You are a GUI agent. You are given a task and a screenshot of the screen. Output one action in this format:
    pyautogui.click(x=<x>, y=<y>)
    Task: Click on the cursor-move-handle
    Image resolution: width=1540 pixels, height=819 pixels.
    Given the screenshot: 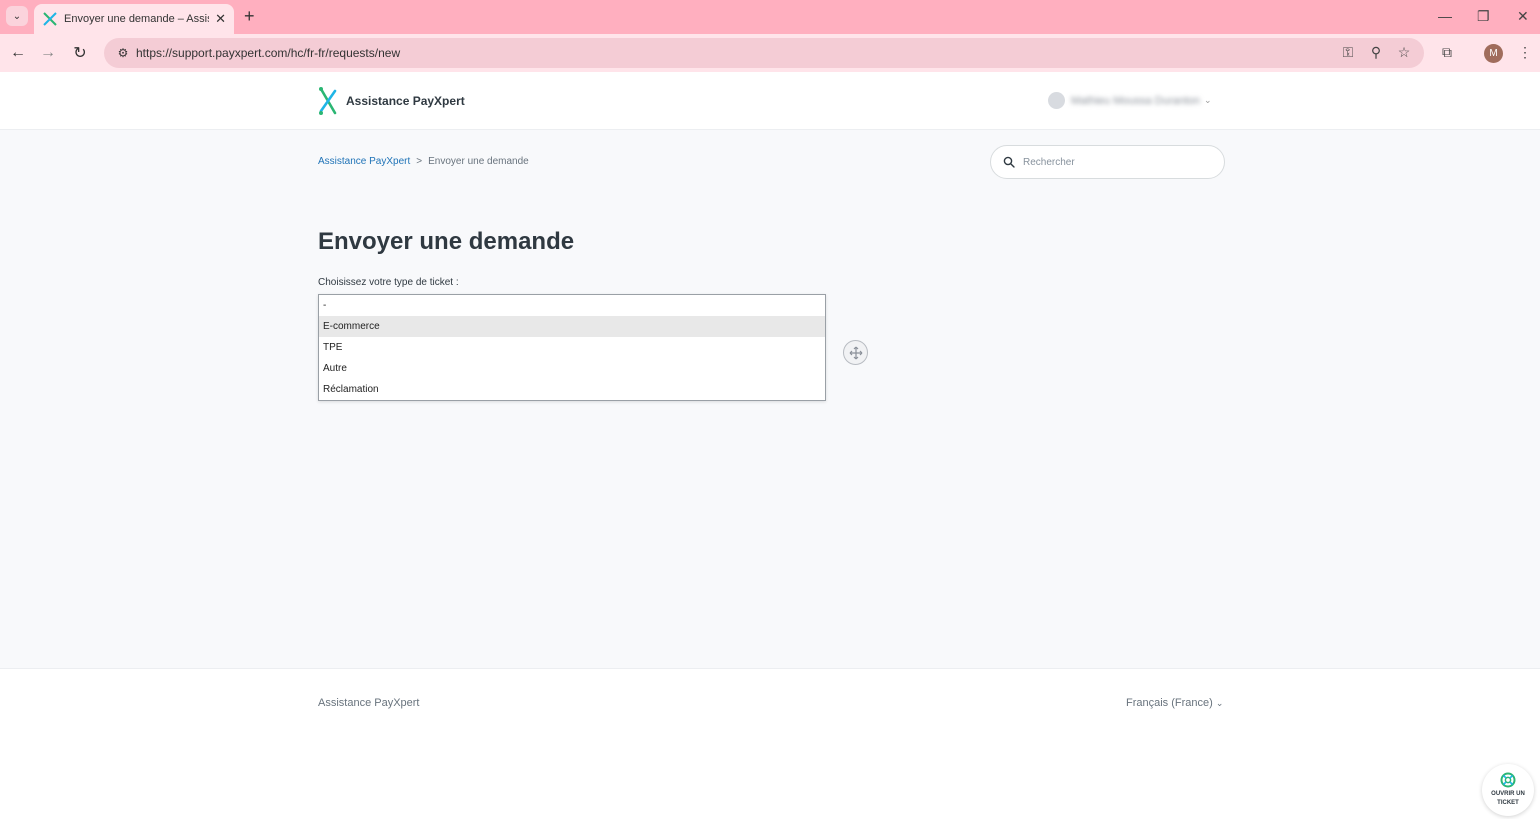 What is the action you would take?
    pyautogui.click(x=855, y=352)
    